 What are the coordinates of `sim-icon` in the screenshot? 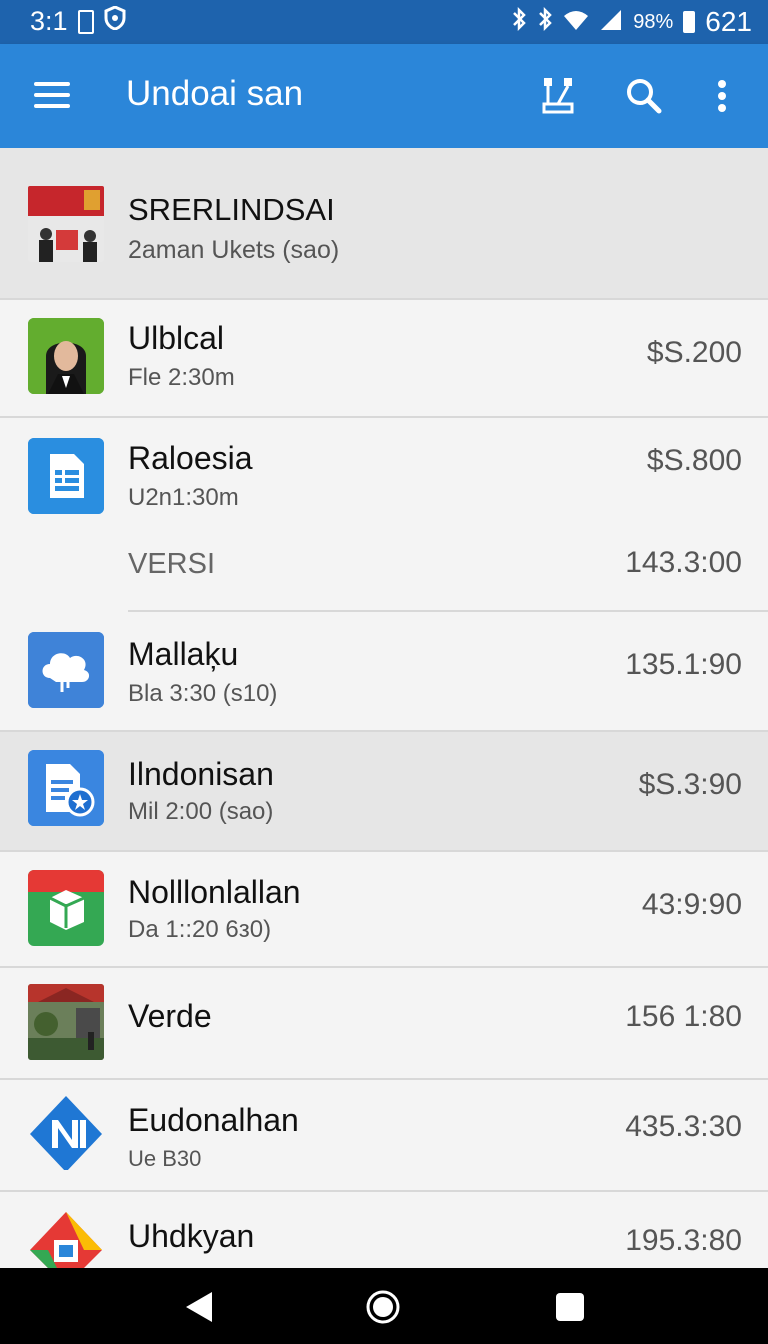 It's located at (85, 21).